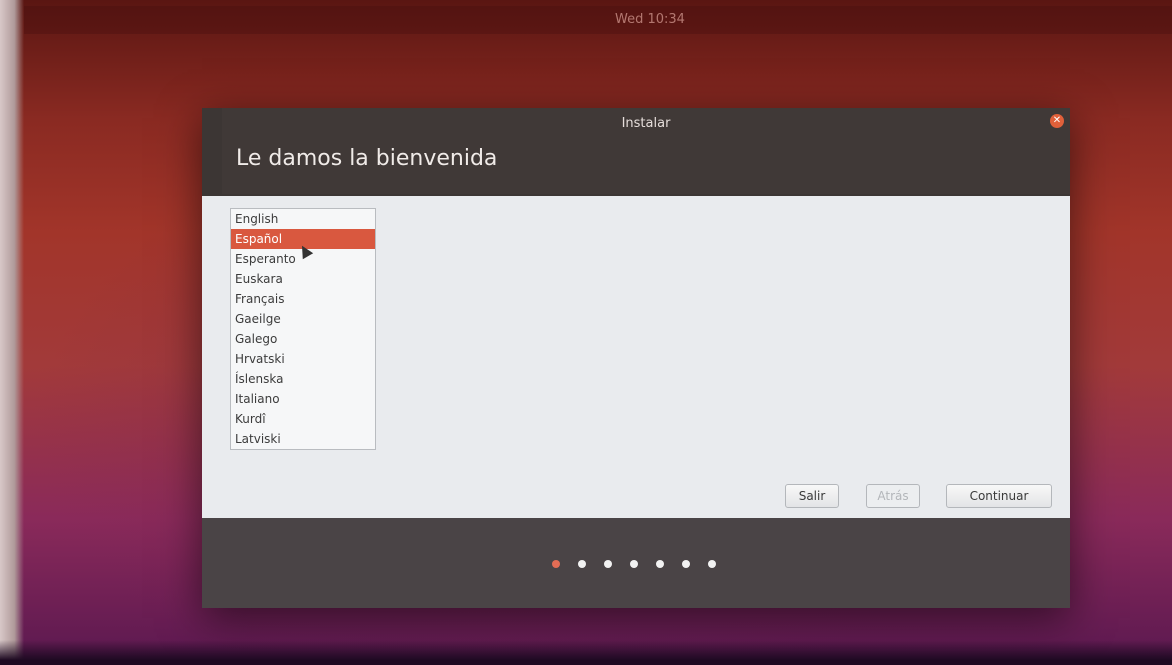 The width and height of the screenshot is (1172, 665). What do you see at coordinates (586, 652) in the screenshot?
I see `monitor-bezel-bottom` at bounding box center [586, 652].